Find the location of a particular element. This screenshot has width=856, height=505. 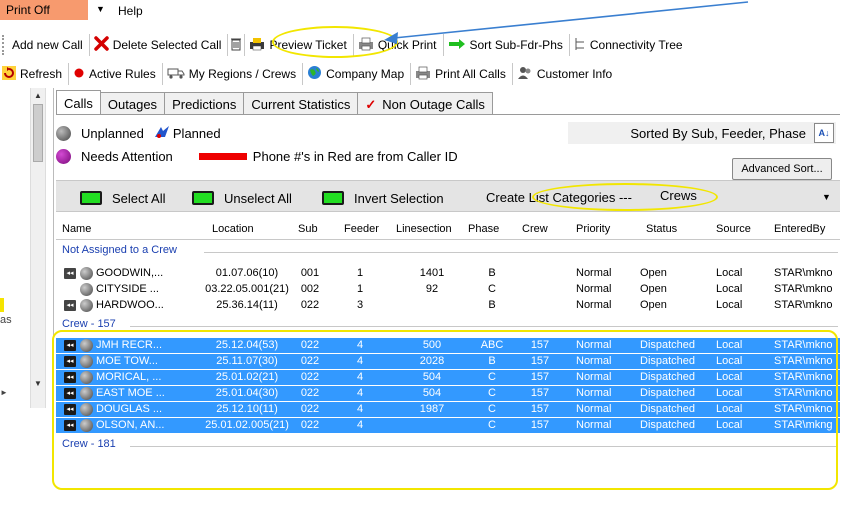

left-panel-text-fragment: as is located at coordinates (6, 320).